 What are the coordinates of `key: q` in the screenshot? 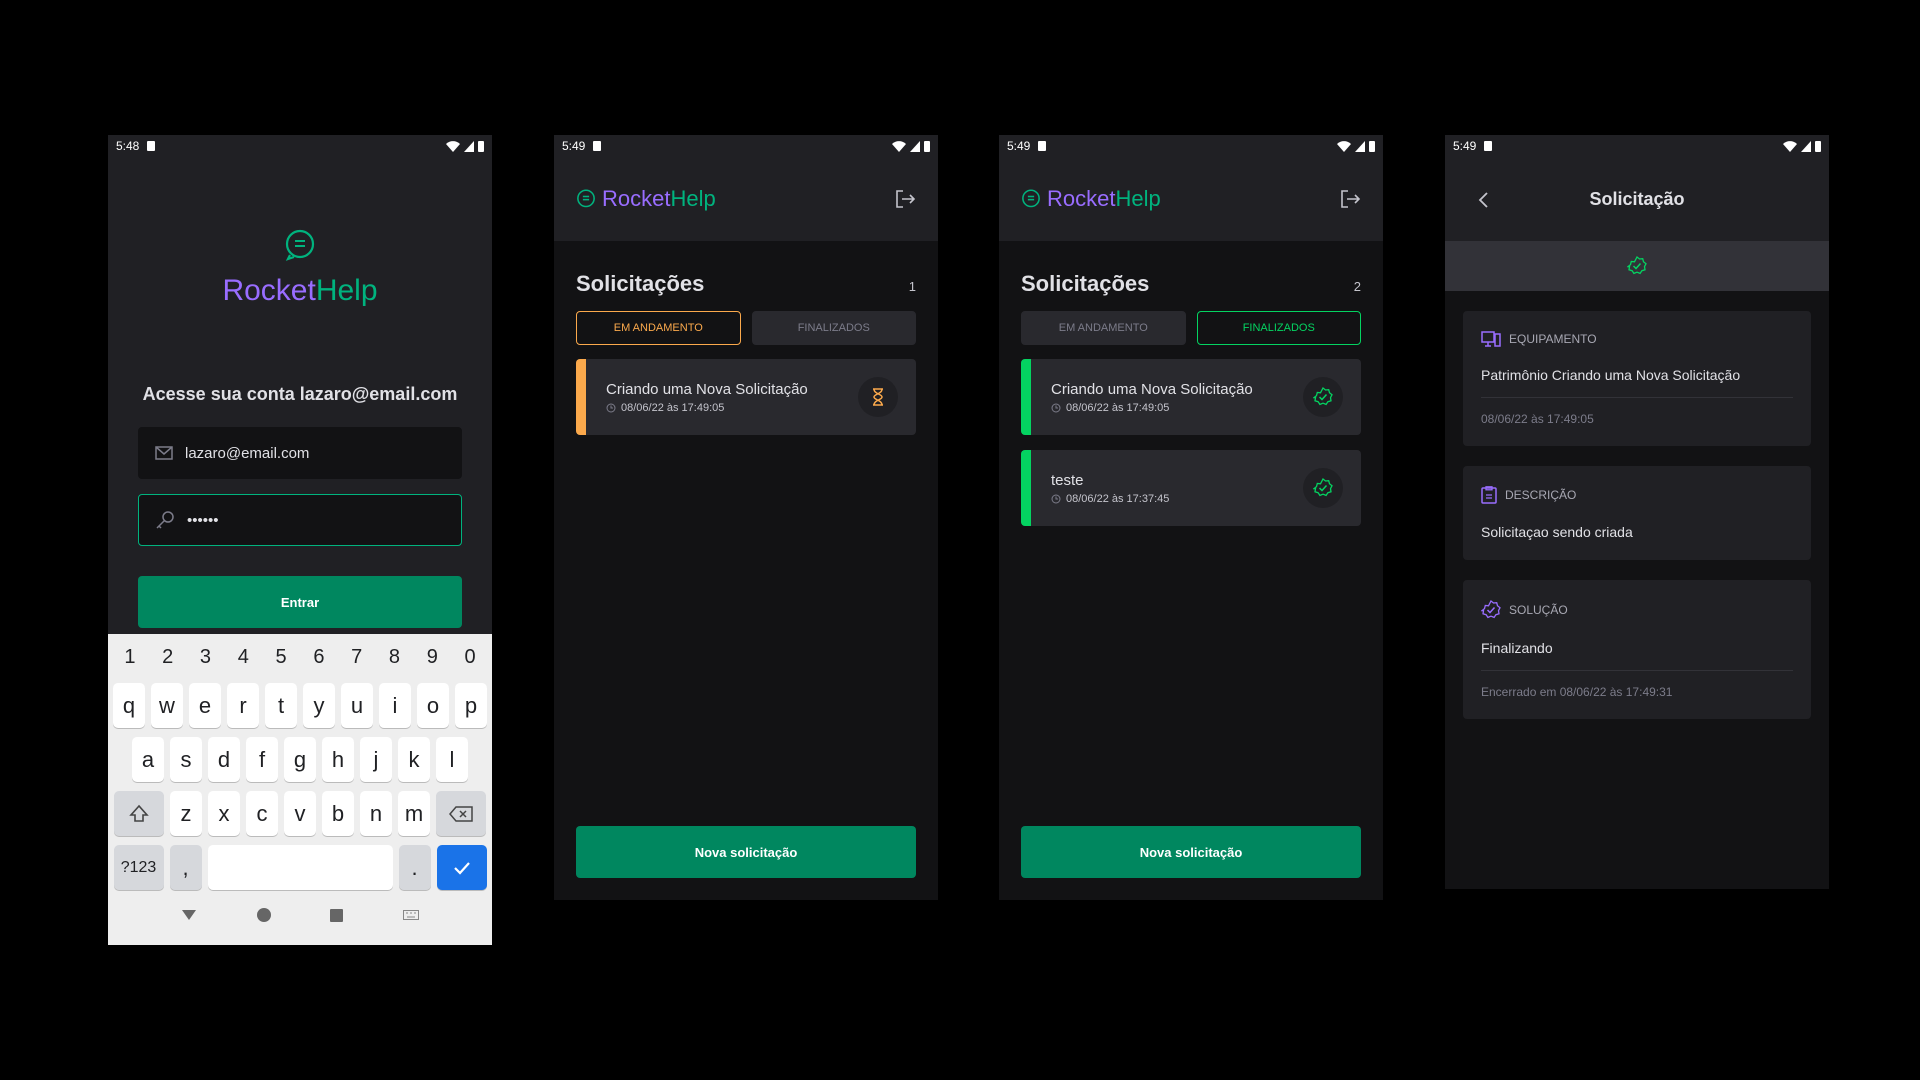 It's located at (129, 705).